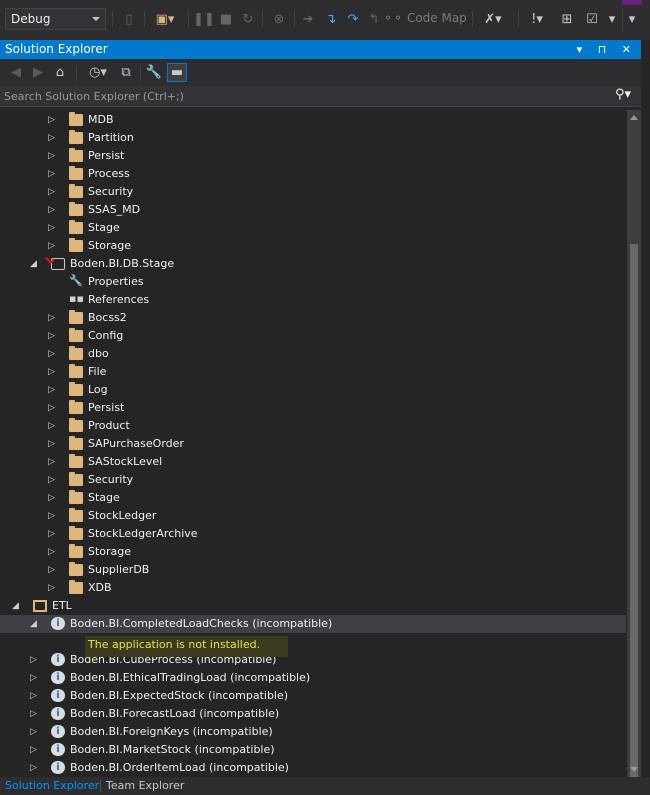 Image resolution: width=650 pixels, height=795 pixels. What do you see at coordinates (313, 606) in the screenshot?
I see `tree-row: ◢ ETL` at bounding box center [313, 606].